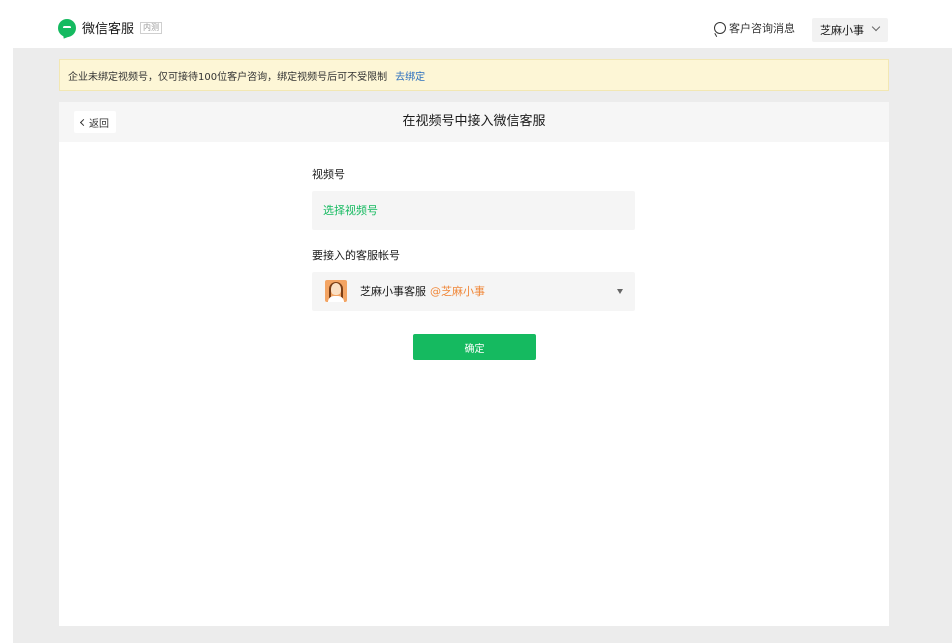 The height and width of the screenshot is (643, 952). Describe the element at coordinates (762, 28) in the screenshot. I see `customer-messages-label: 客户咨询消息` at that location.